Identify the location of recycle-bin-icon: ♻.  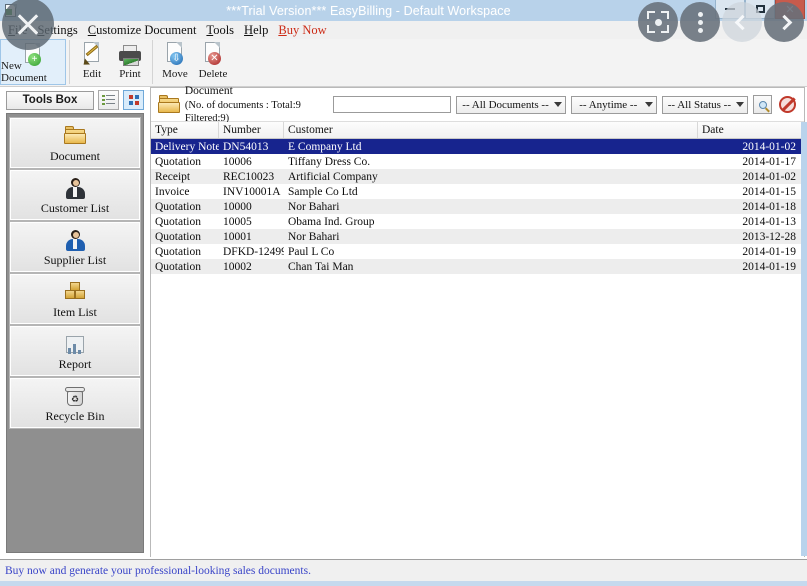
(75, 396).